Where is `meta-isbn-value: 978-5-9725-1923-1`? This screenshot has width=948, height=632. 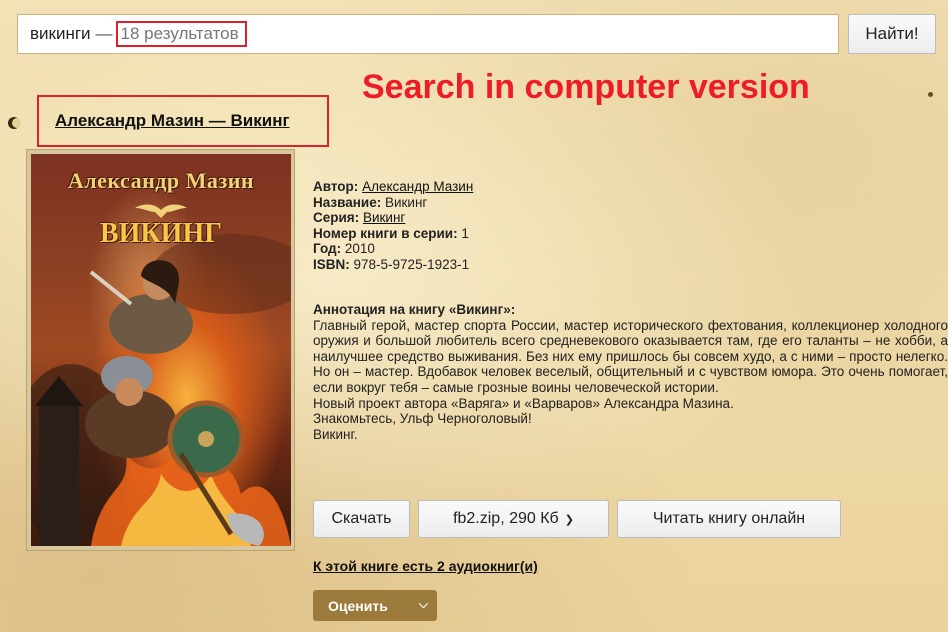 meta-isbn-value: 978-5-9725-1923-1 is located at coordinates (411, 264).